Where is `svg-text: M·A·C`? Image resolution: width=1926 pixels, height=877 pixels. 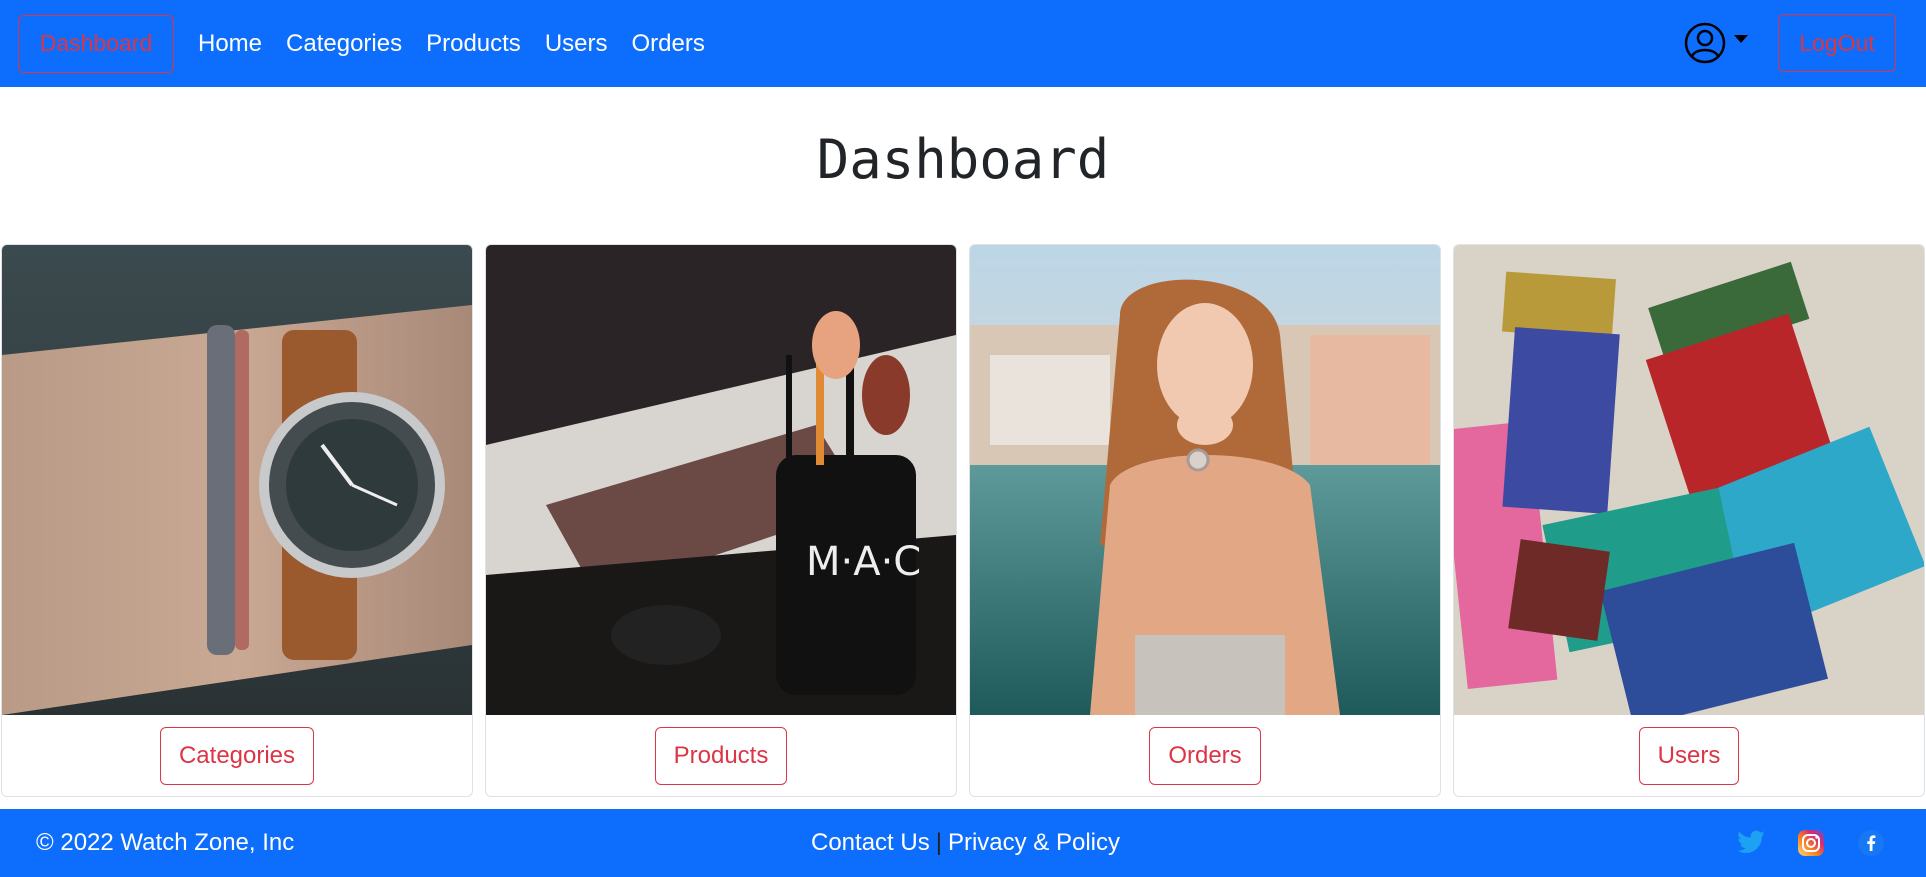
svg-text: M·A·C is located at coordinates (863, 562).